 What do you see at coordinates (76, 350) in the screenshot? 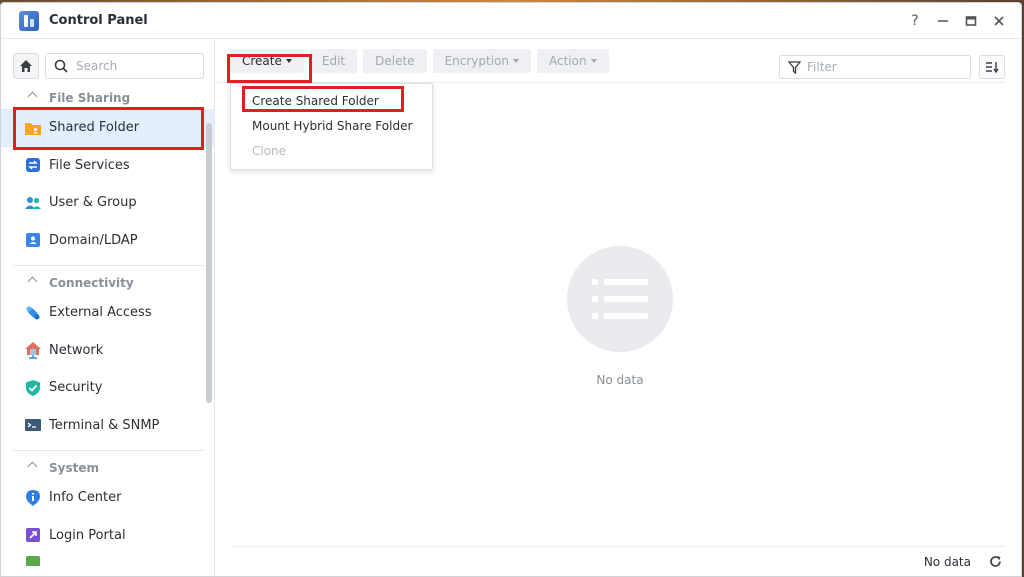
I see `sidebar-item-label: Network` at bounding box center [76, 350].